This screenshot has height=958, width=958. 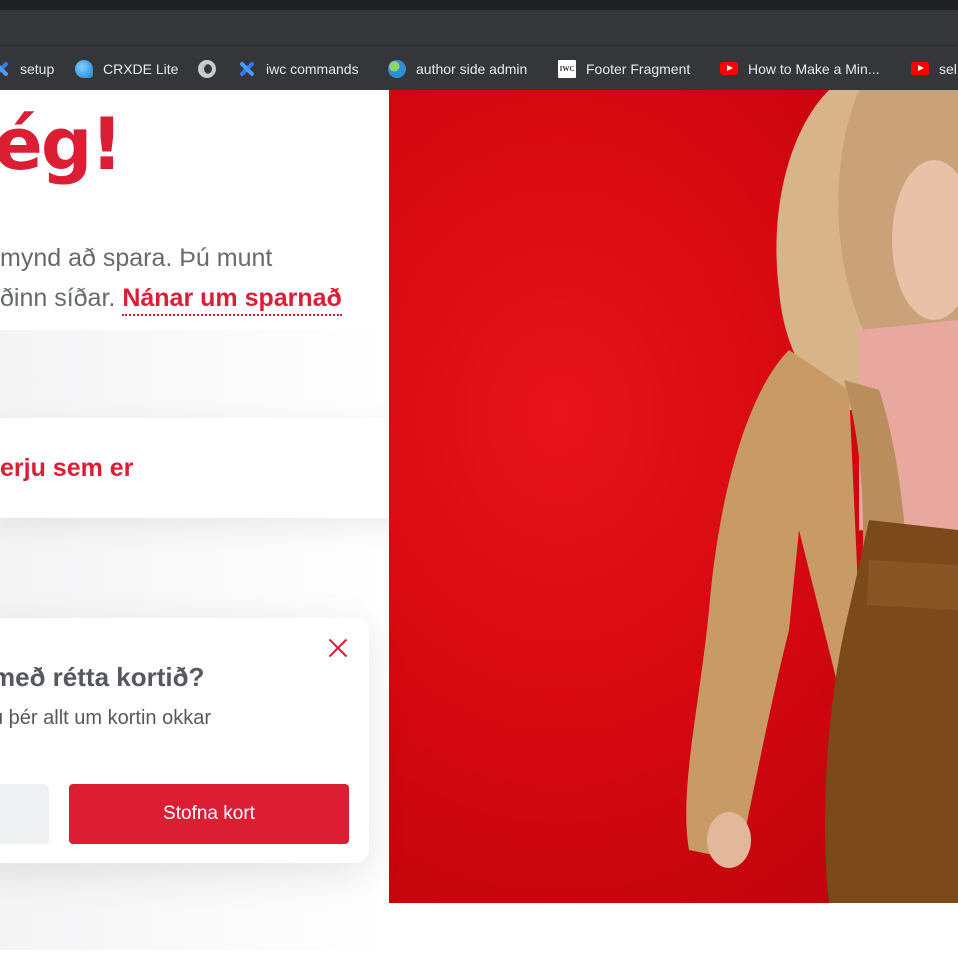 I want to click on cta-card-label: erju sem er, so click(x=67, y=467).